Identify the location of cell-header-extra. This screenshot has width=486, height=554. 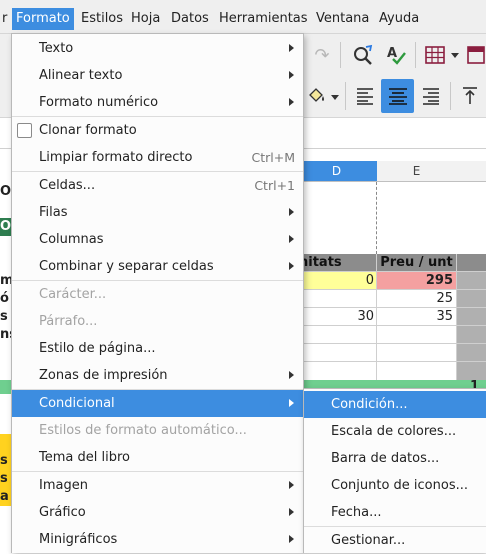
(471, 262).